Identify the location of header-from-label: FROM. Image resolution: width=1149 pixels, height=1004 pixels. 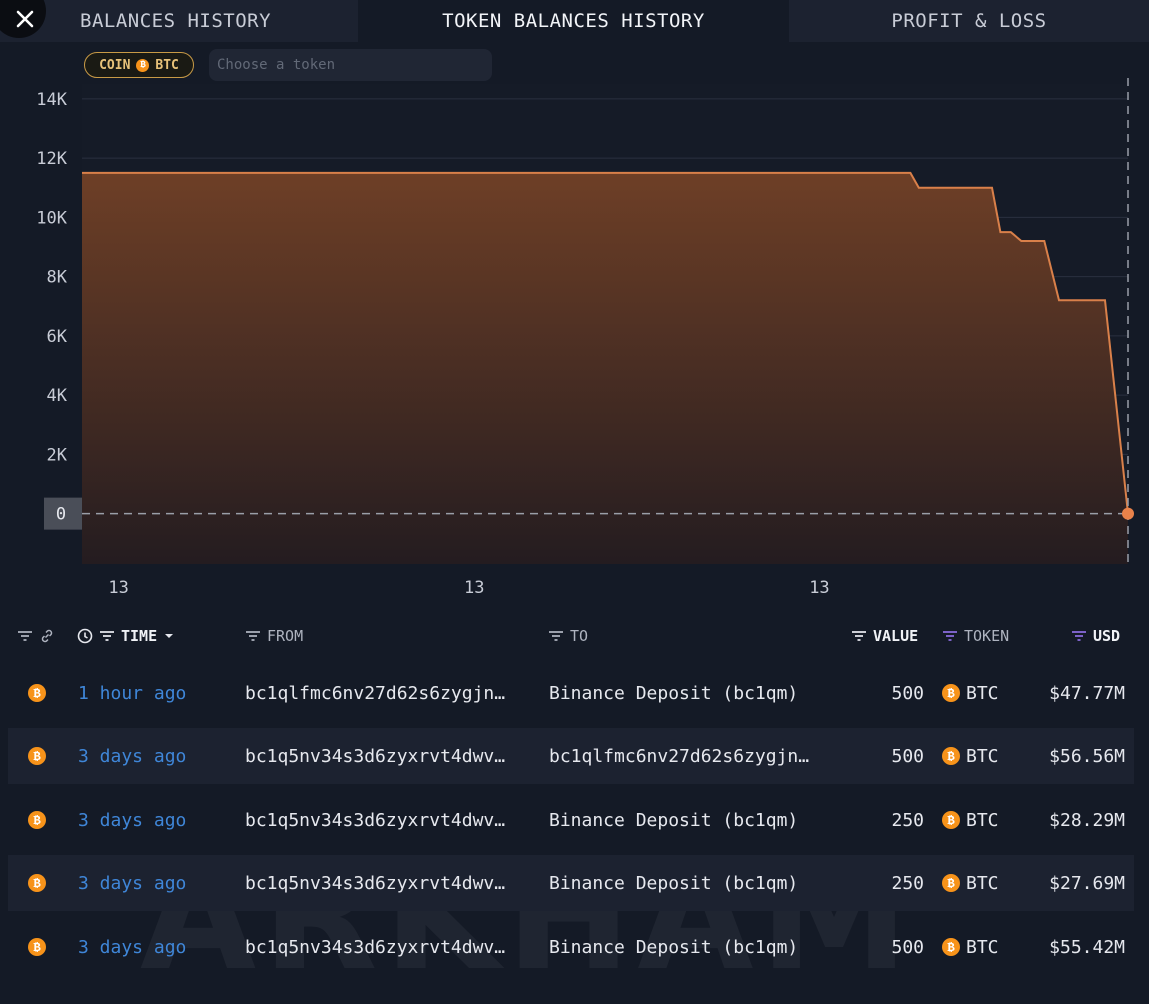
(285, 636).